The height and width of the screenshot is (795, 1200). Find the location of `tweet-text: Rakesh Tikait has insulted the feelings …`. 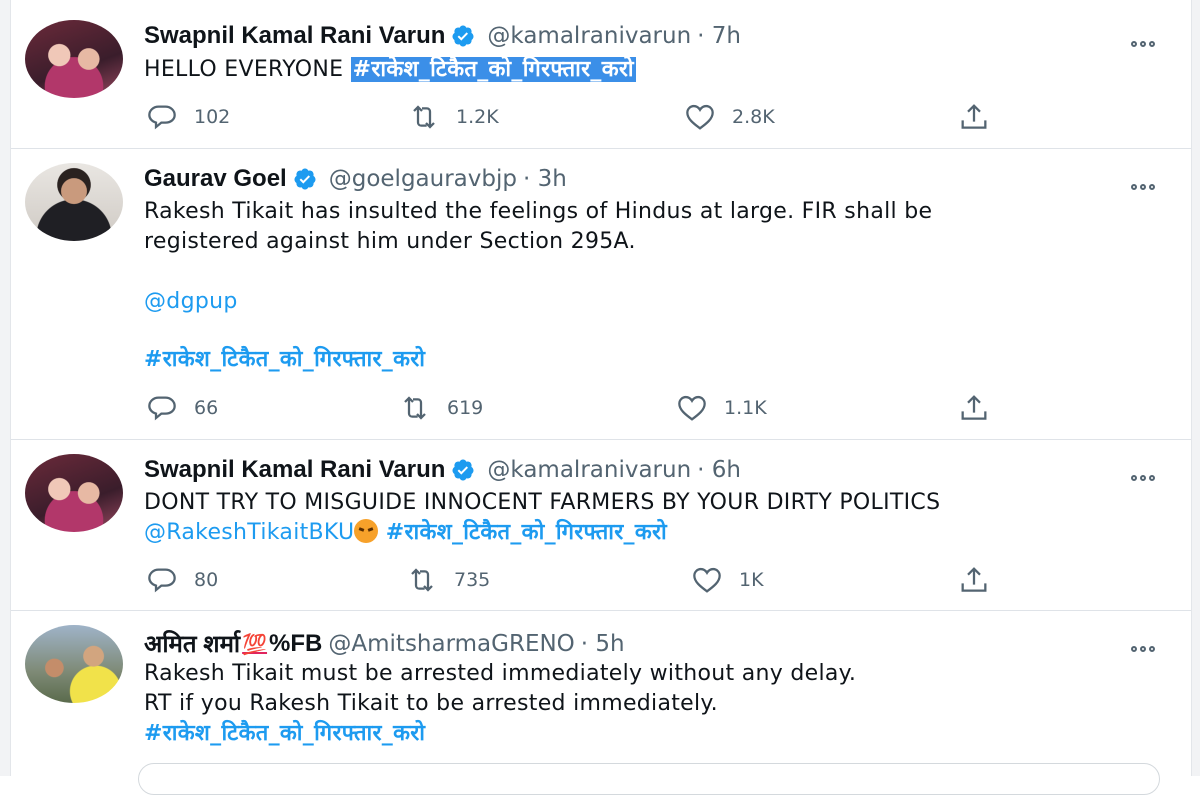

tweet-text: Rakesh Tikait has insulted the feelings … is located at coordinates (538, 227).